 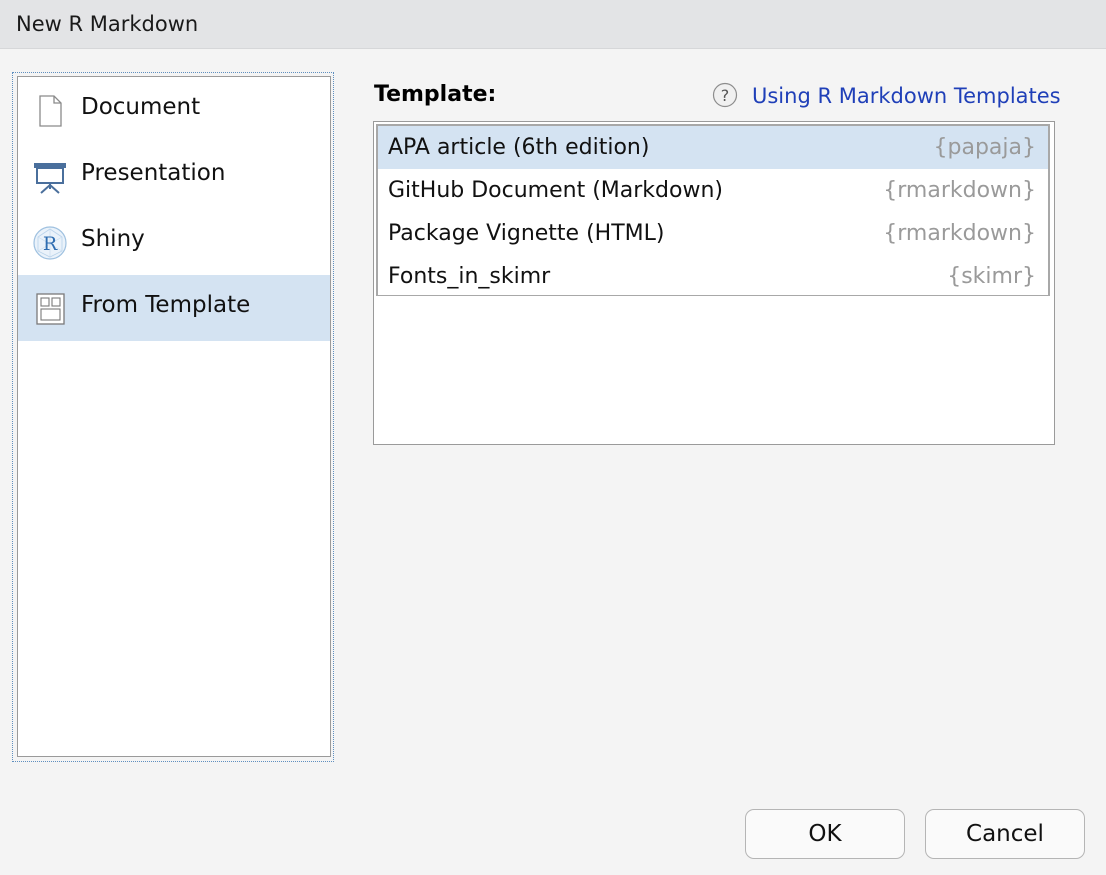 I want to click on template-package: {skimr}, so click(x=991, y=276).